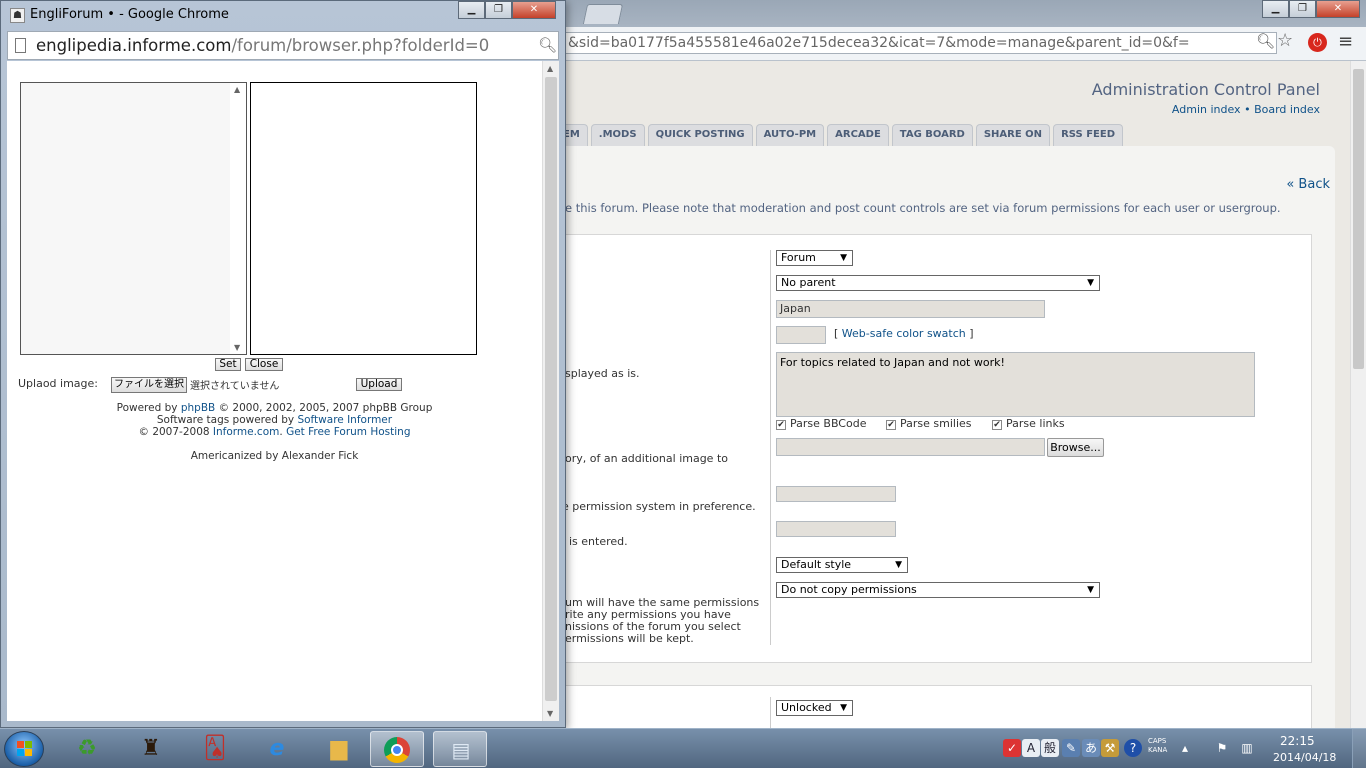 This screenshot has height=768, width=1366. Describe the element at coordinates (397, 749) in the screenshot. I see `taskbar-chrome` at that location.